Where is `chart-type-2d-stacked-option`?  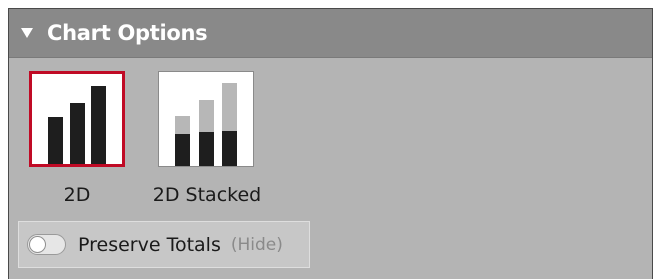
chart-type-2d-stacked-option is located at coordinates (206, 119).